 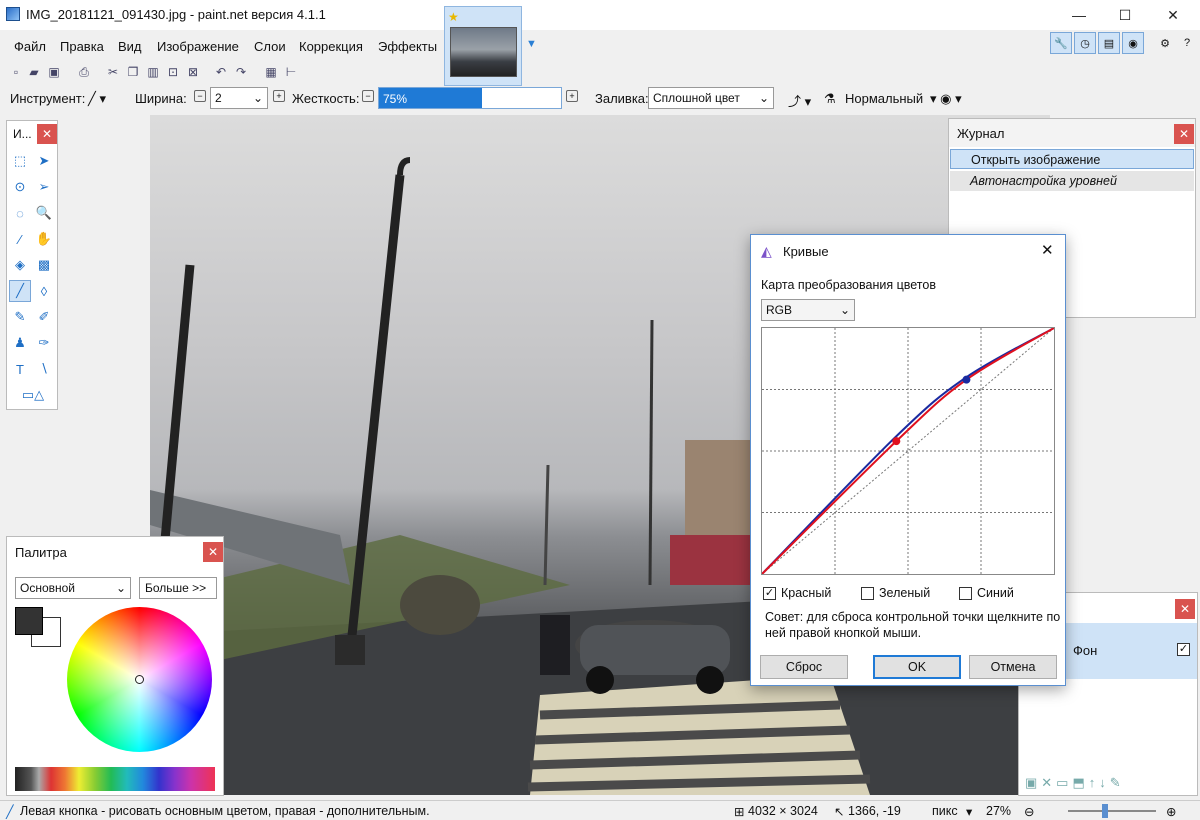 I want to click on curves-icon: ◭, so click(x=766, y=251).